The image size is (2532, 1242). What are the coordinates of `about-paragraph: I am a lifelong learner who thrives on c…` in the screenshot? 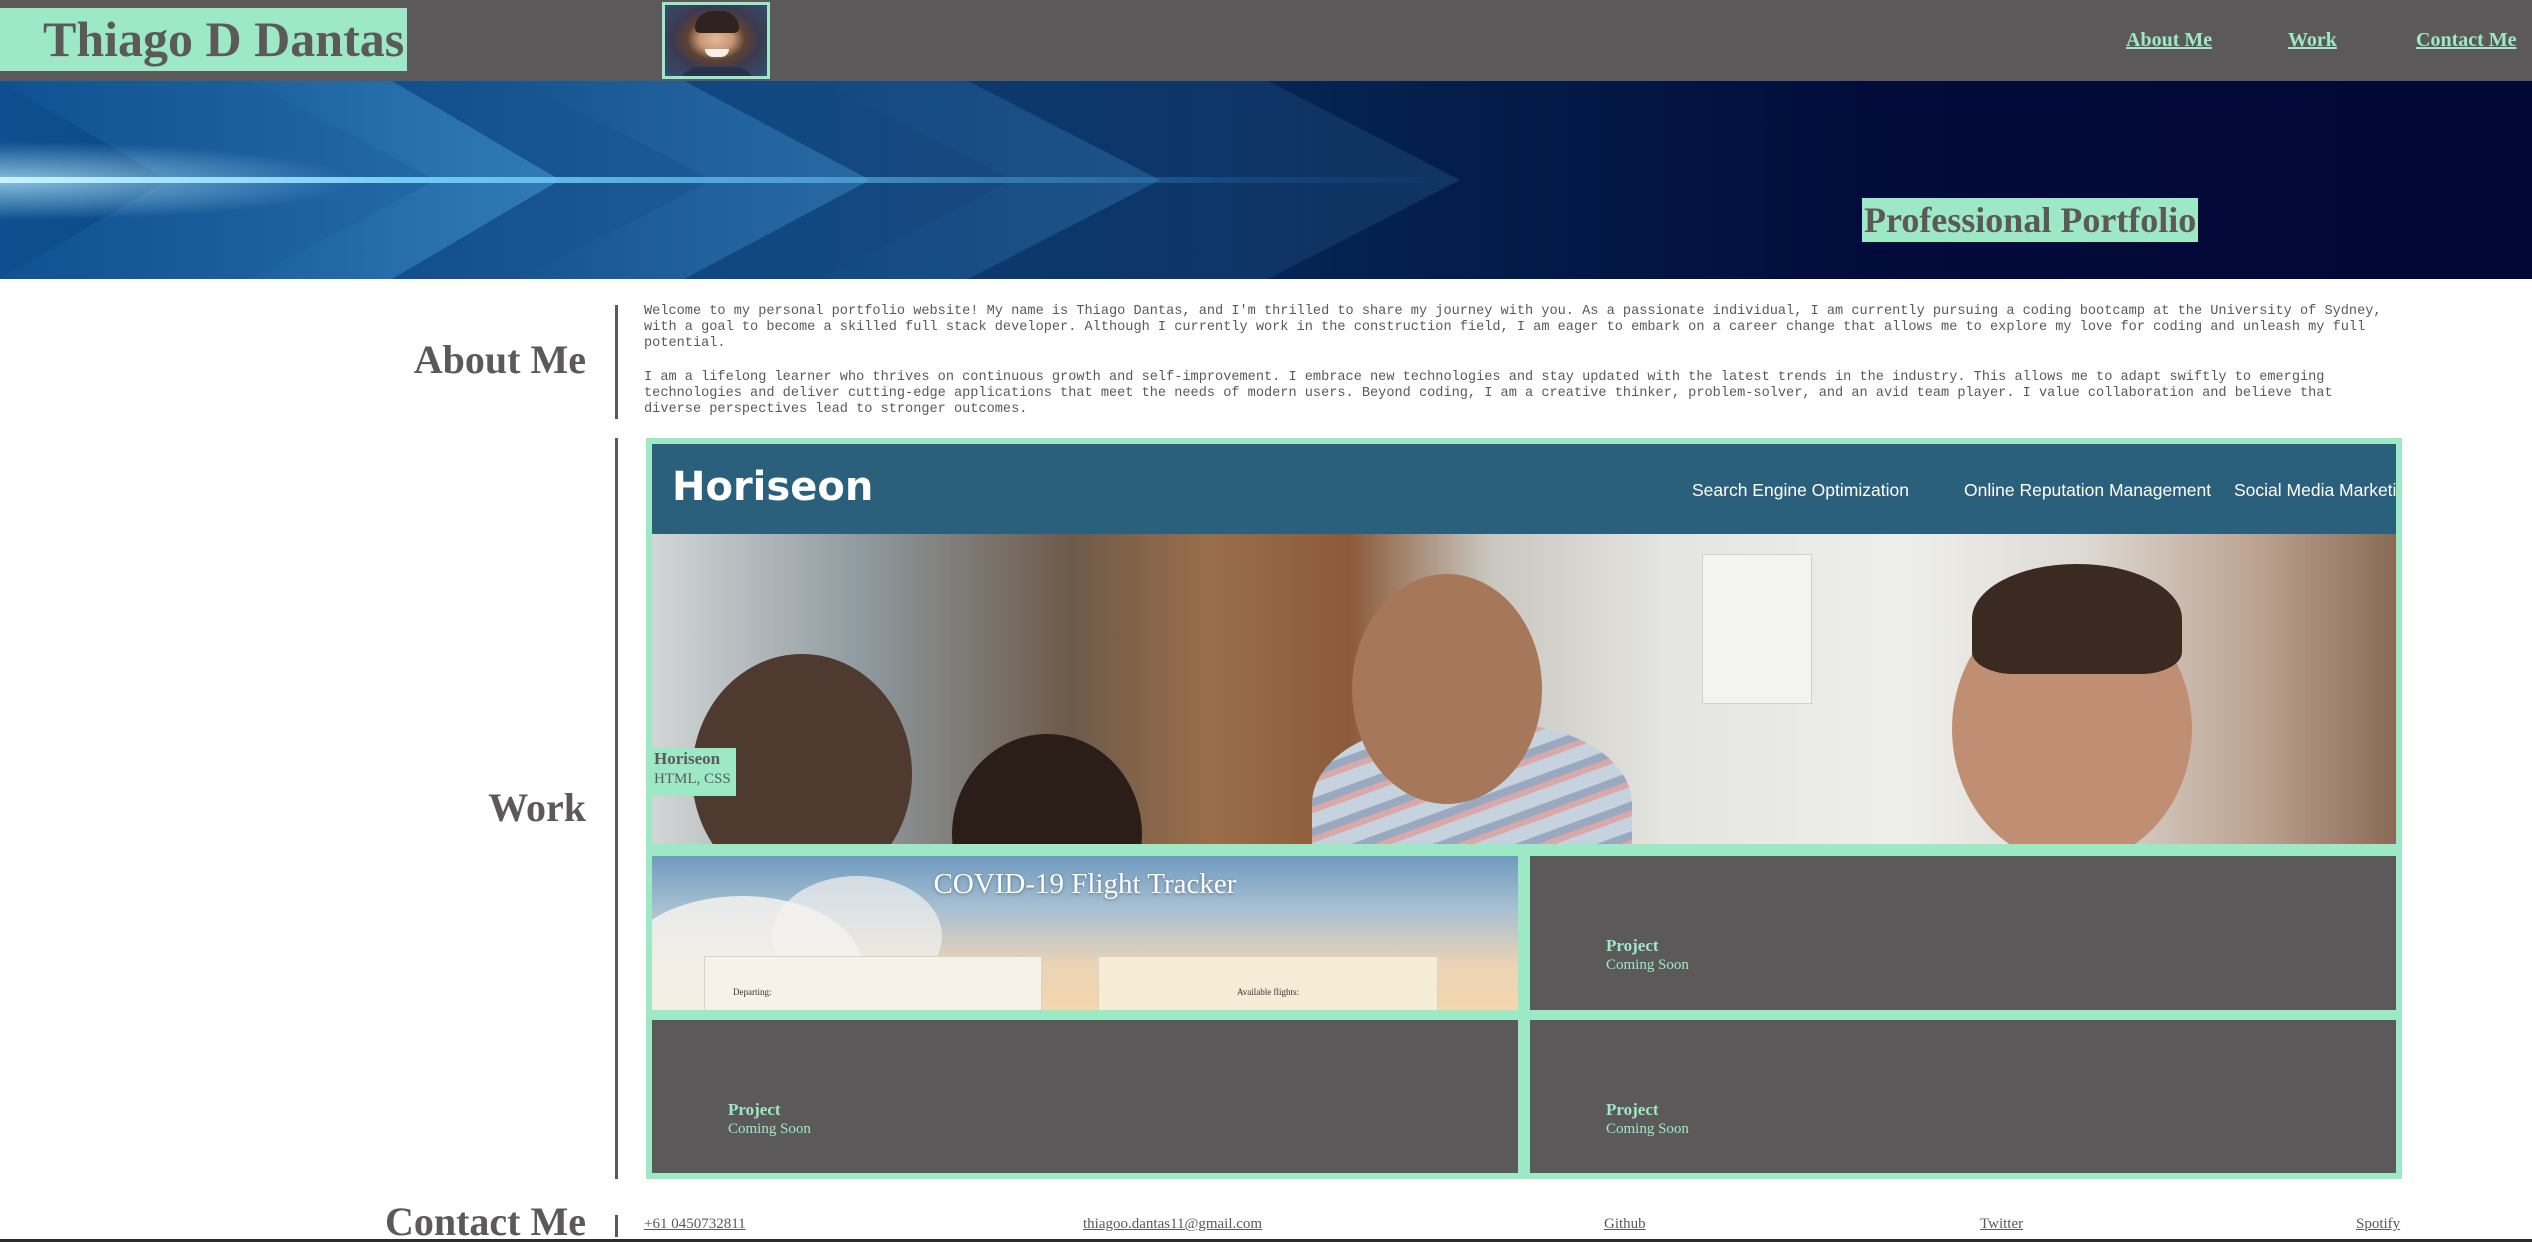 It's located at (1488, 393).